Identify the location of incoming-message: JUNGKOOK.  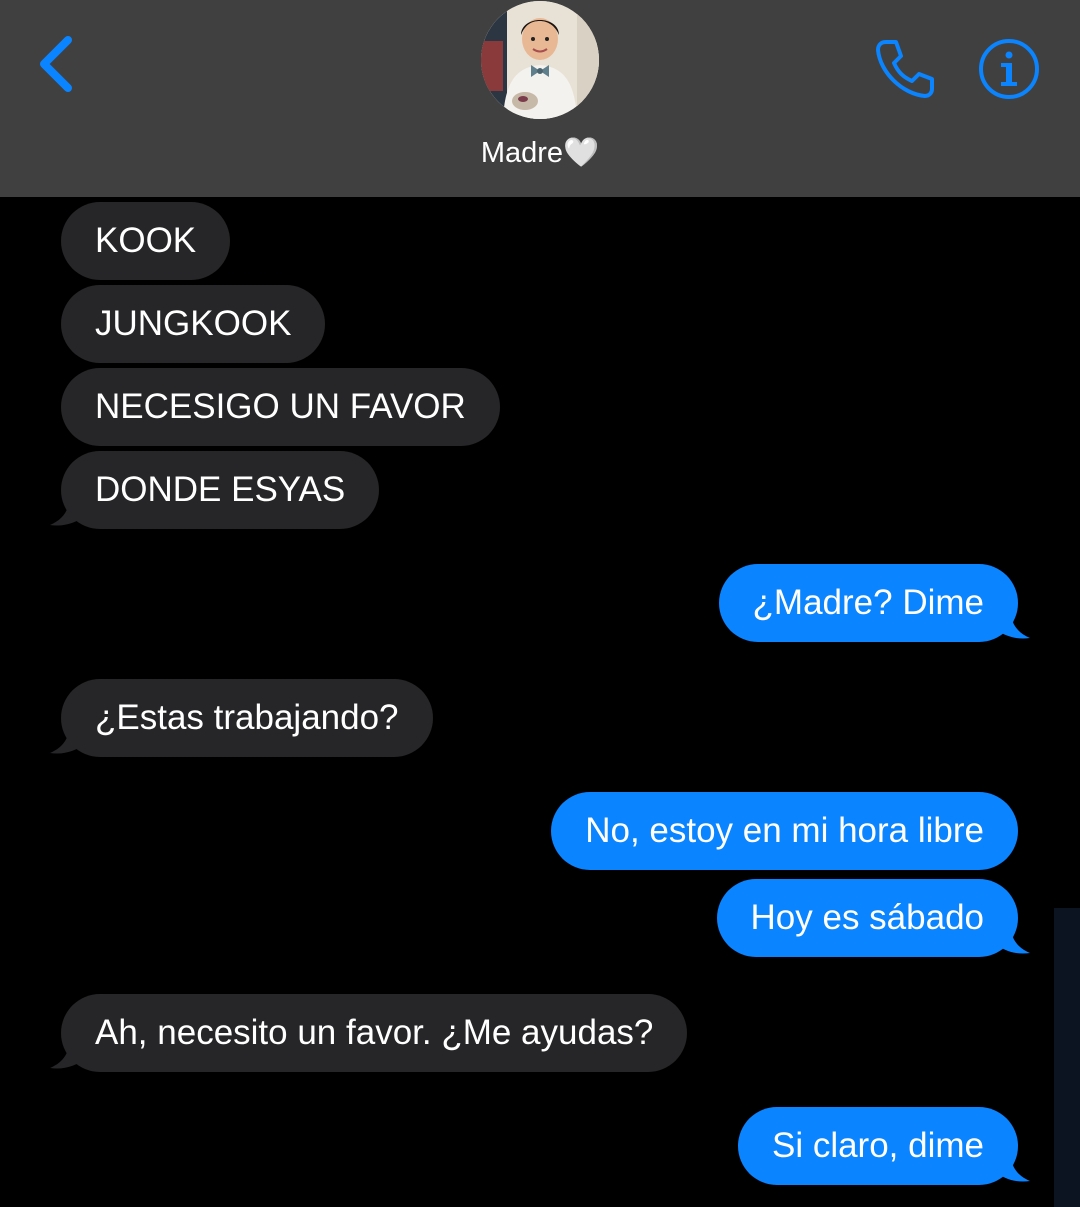
(193, 324).